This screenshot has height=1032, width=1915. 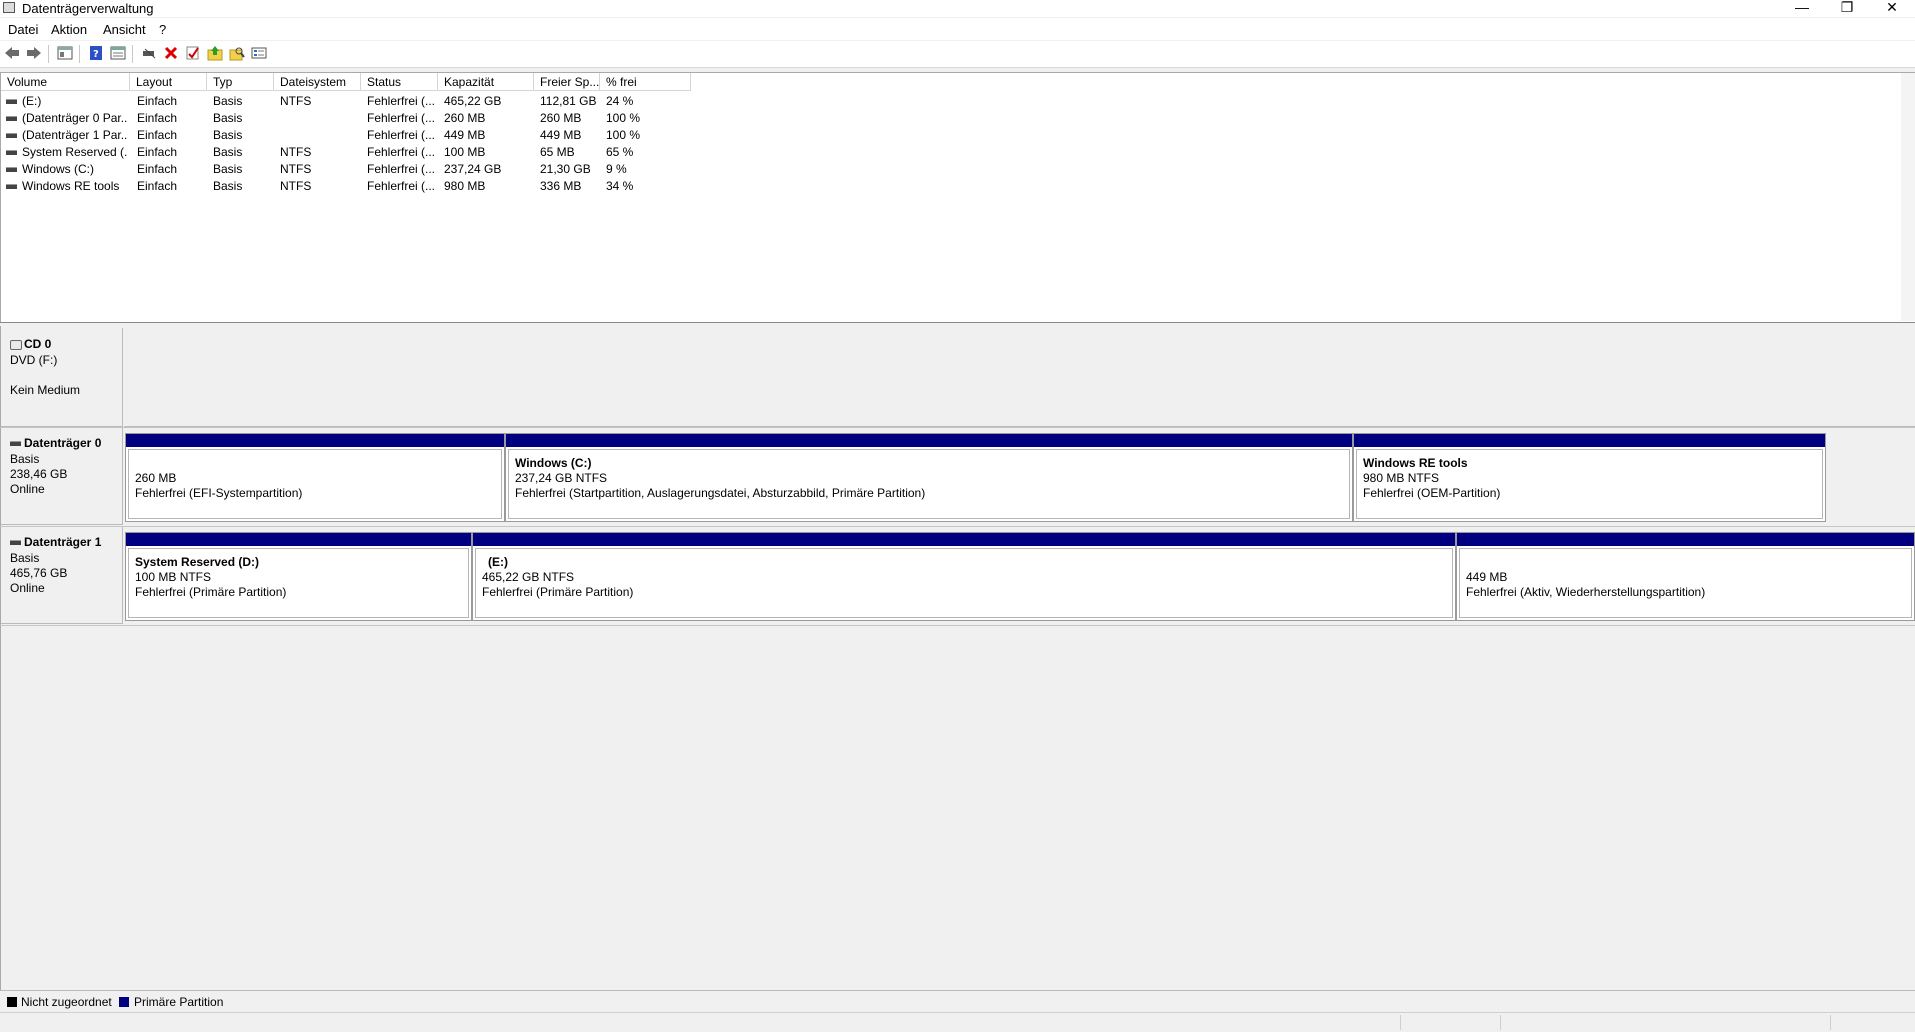 I want to click on volume-cell-name: Windows (C:), so click(x=58, y=169).